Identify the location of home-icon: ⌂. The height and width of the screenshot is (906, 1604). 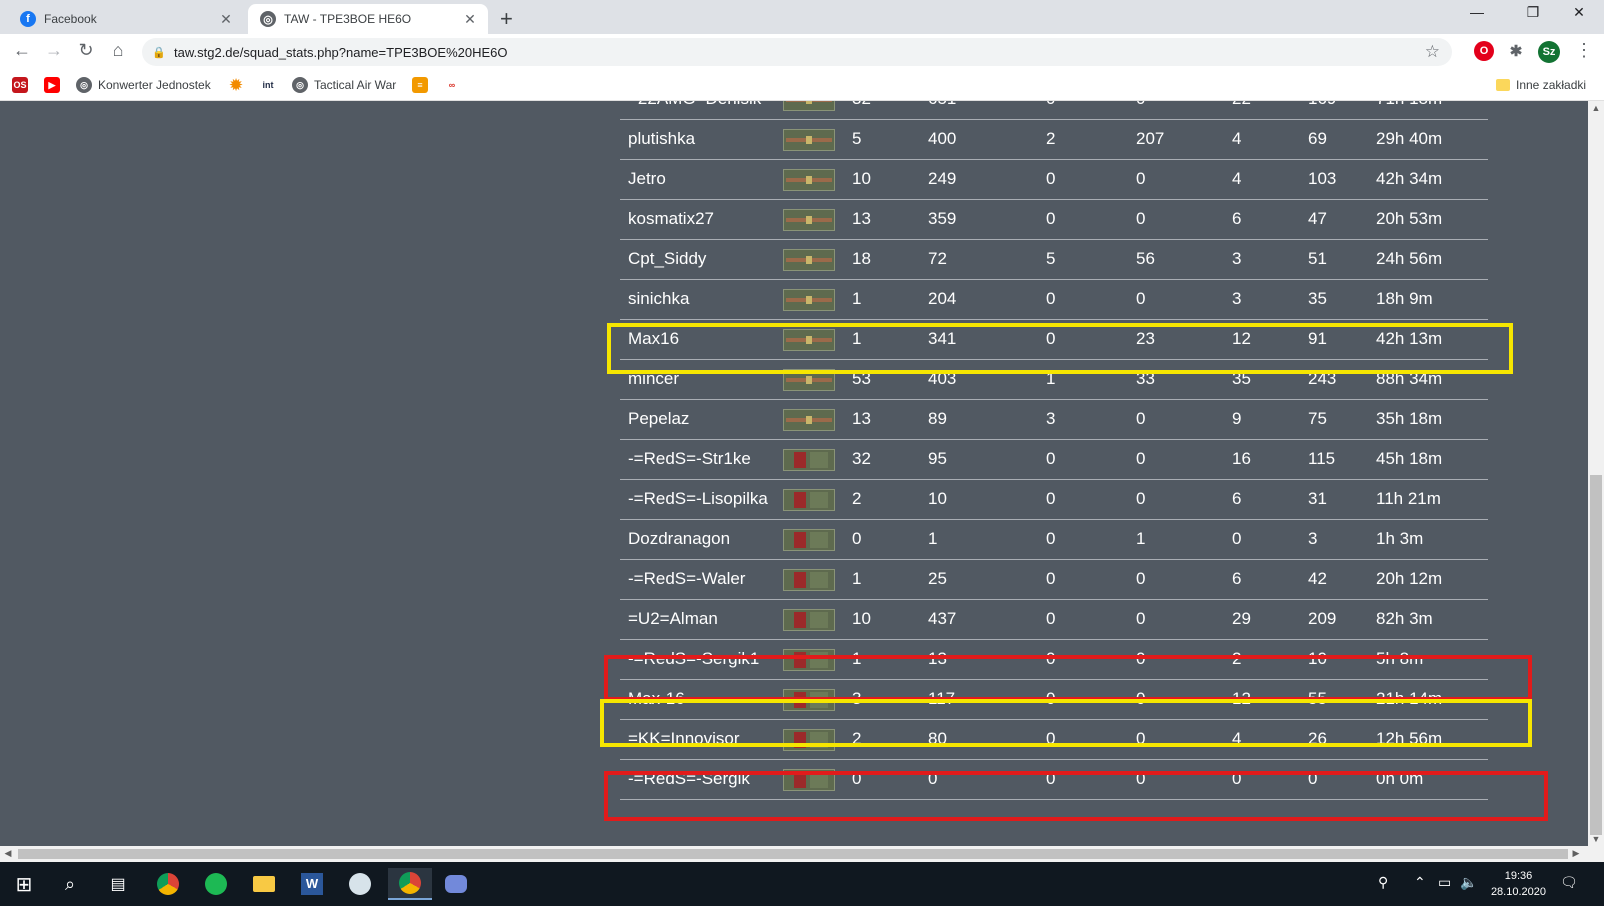
(118, 50).